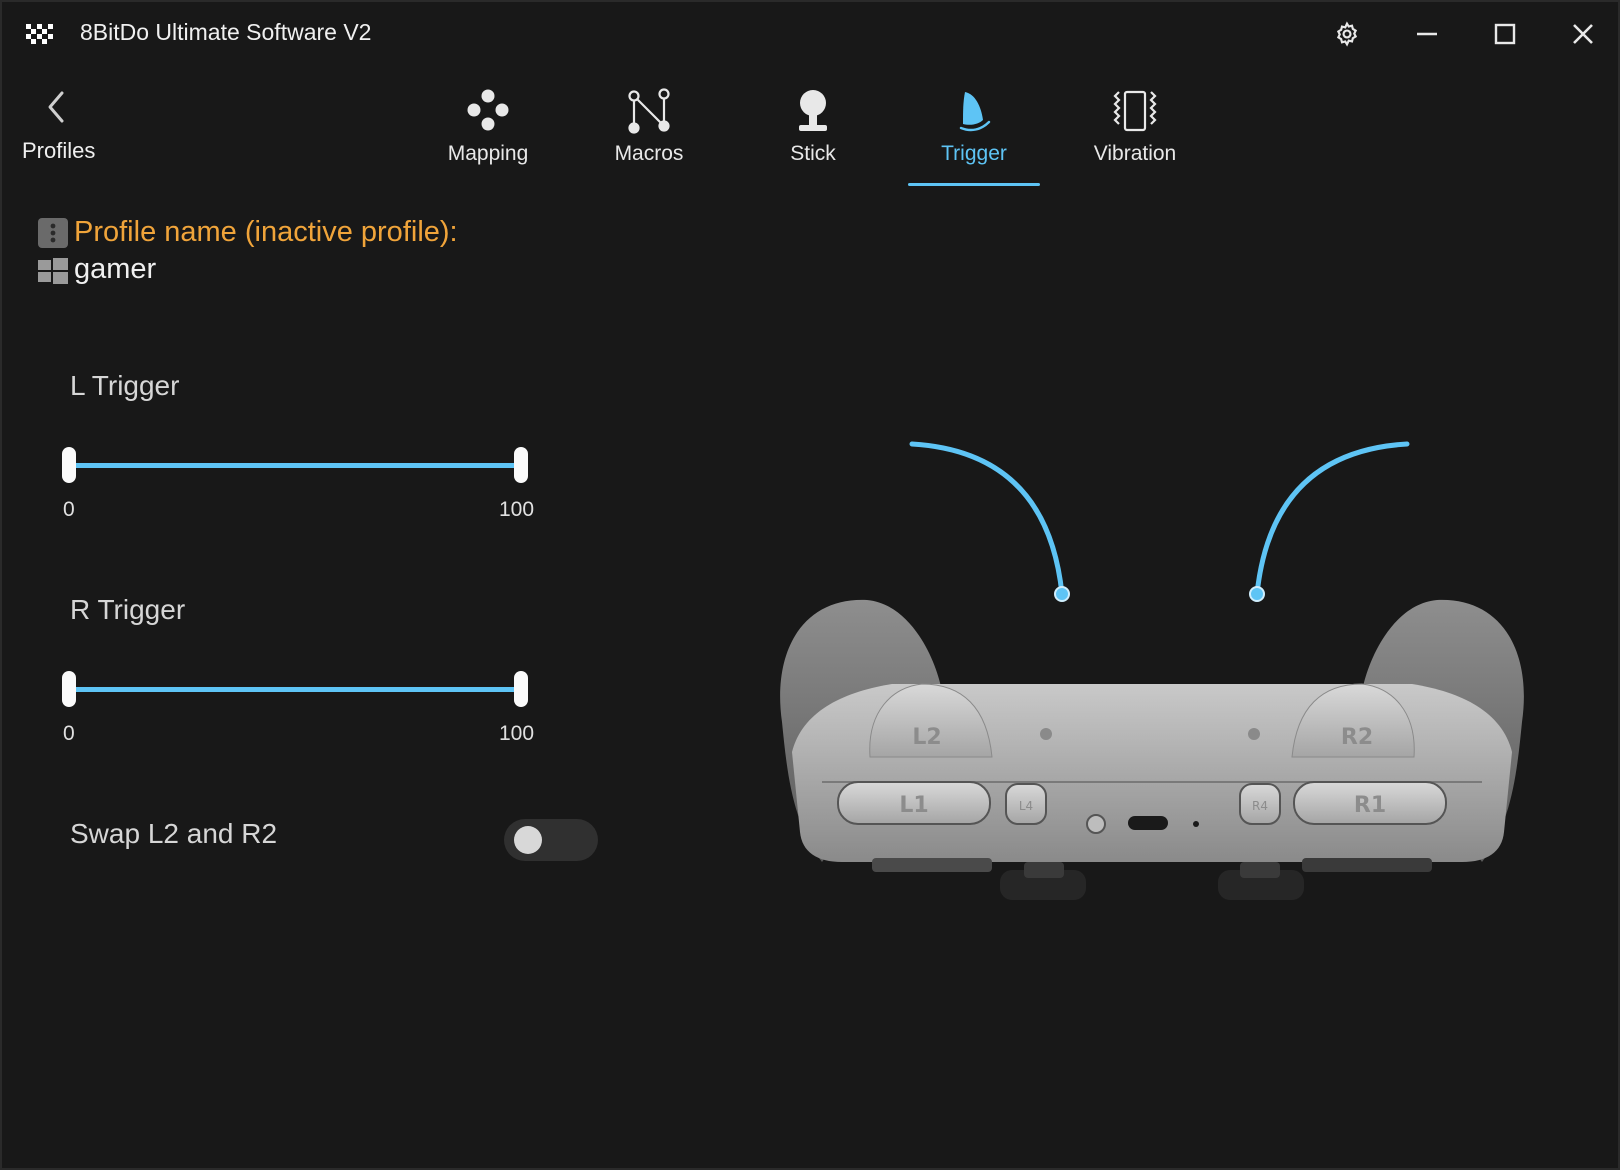 The height and width of the screenshot is (1170, 1620). I want to click on minimize-icon, so click(1427, 34).